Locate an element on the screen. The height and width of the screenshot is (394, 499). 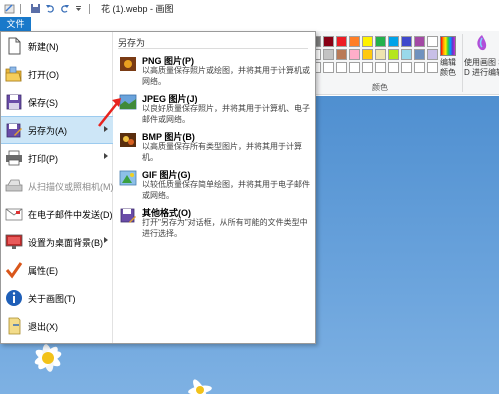
save-as-jpeg-option: JPEG 图片(J) 以良好质量保存照片，并将其用于计算机、电子邮件或网络。 is located at coordinates (215, 109).